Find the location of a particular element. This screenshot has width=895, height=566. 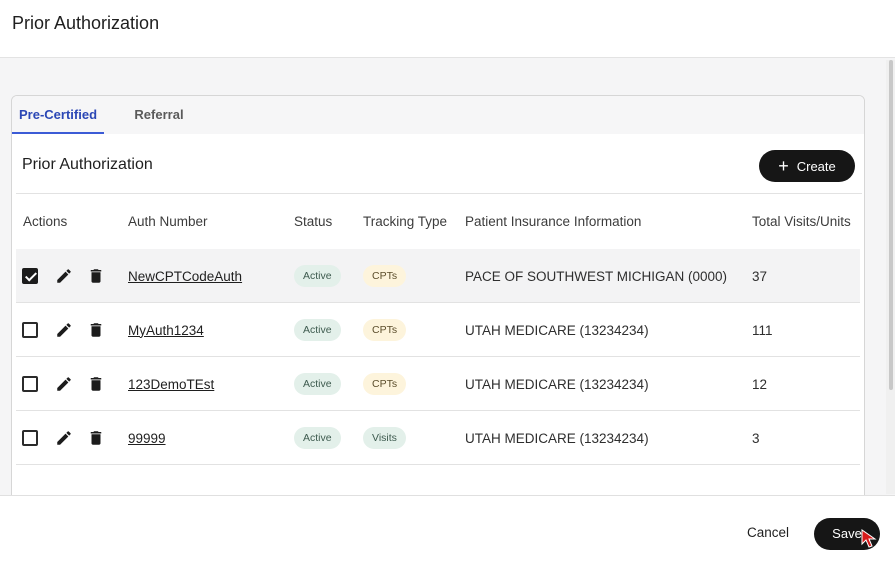

create-button: + Create is located at coordinates (807, 166).